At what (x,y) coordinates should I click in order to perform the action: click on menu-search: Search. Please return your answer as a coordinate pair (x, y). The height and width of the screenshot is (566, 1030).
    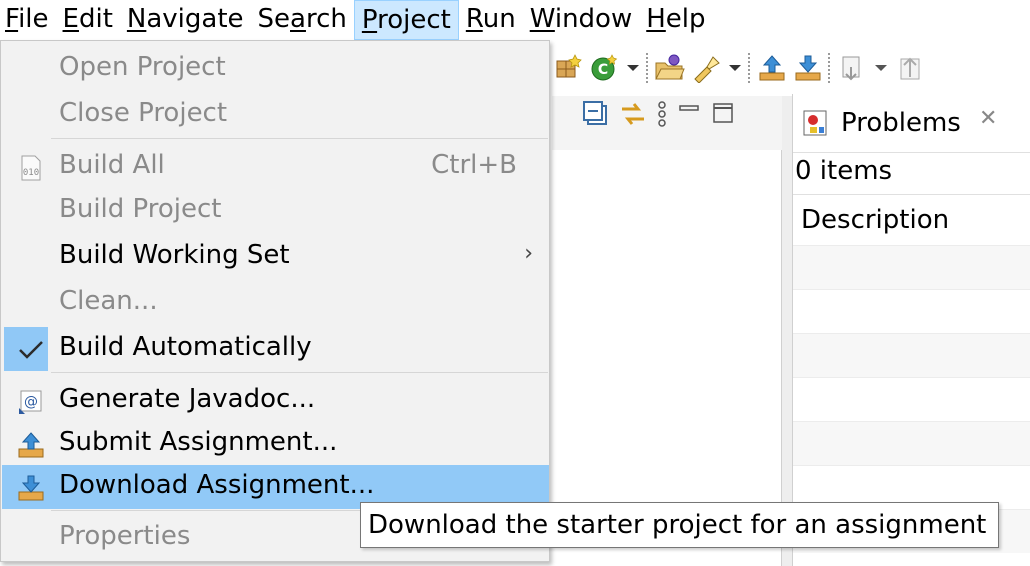
    Looking at the image, I should click on (302, 20).